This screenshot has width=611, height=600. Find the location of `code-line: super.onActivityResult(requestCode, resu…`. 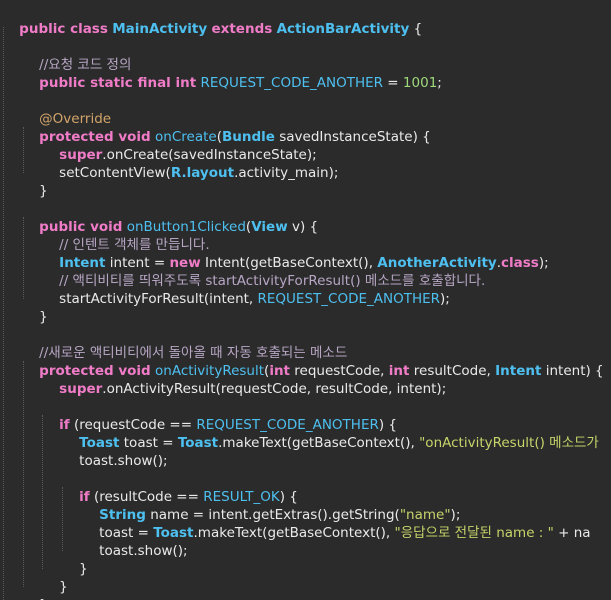

code-line: super.onActivityResult(requestCode, resu… is located at coordinates (244, 379).